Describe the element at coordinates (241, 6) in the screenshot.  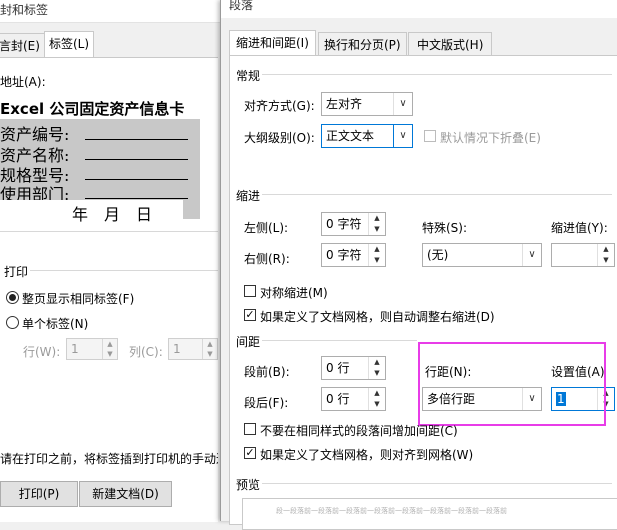
I see `paragraph-dialog-title: 段落` at that location.